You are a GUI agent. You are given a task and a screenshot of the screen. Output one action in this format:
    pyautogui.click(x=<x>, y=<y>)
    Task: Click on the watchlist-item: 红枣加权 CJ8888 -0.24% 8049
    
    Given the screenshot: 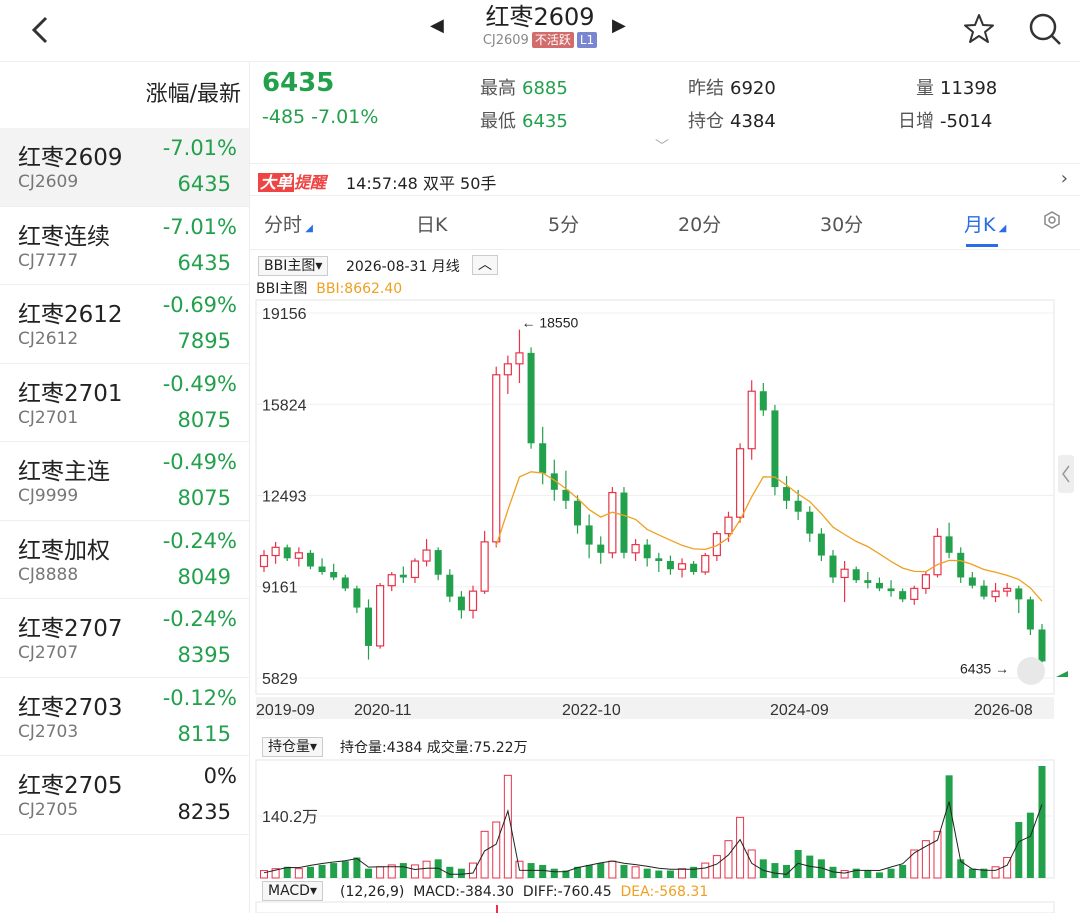 What is the action you would take?
    pyautogui.click(x=124, y=560)
    